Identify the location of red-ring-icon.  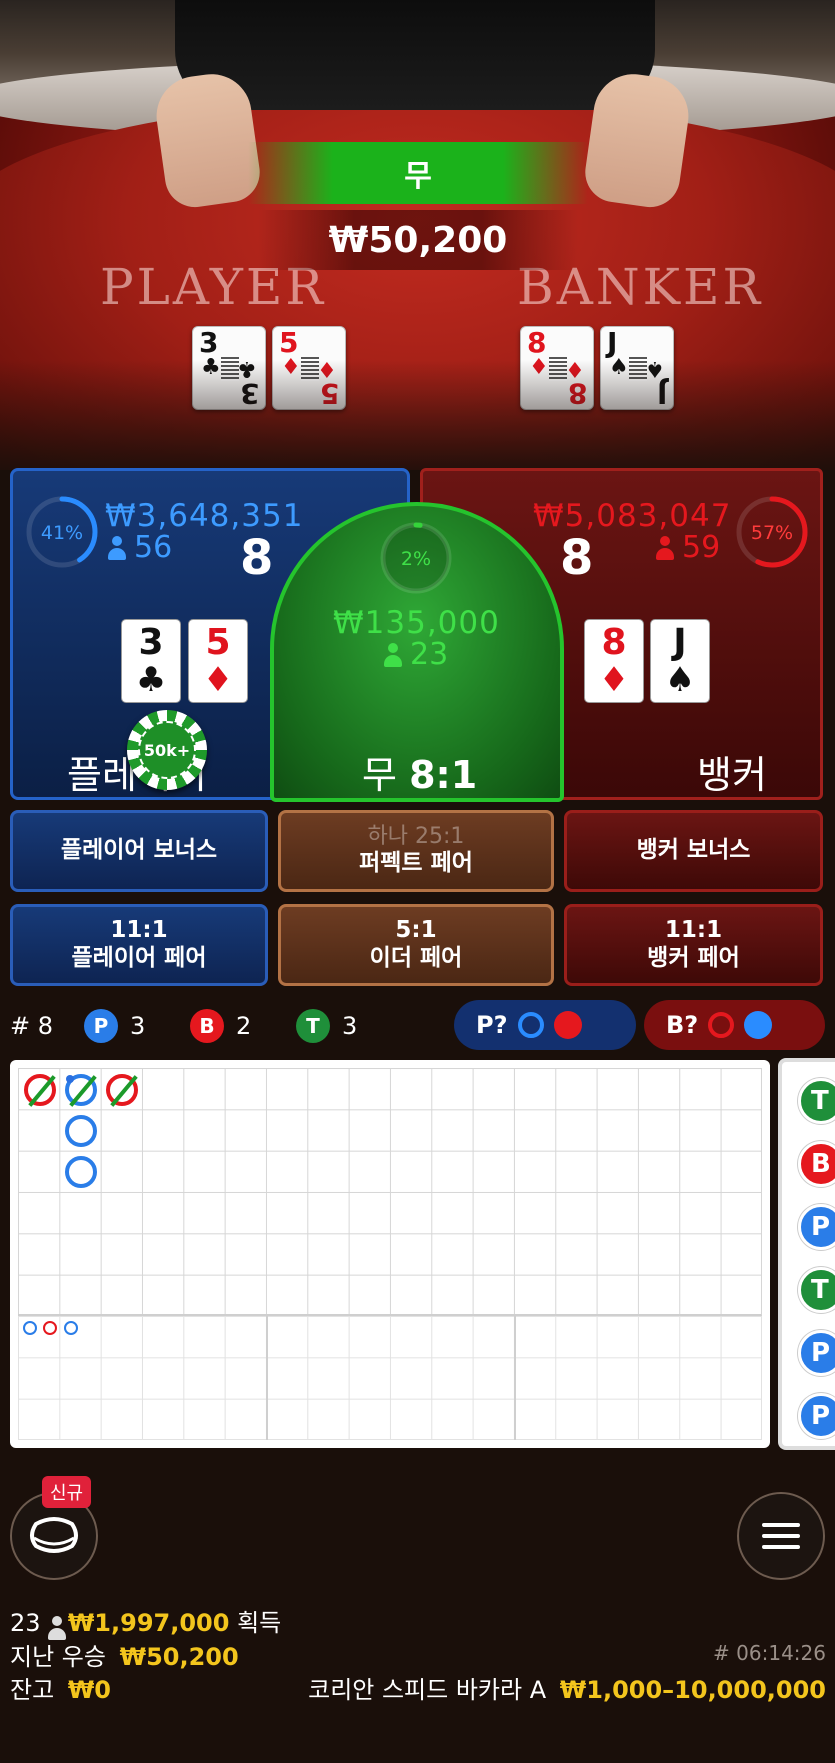
(721, 1025).